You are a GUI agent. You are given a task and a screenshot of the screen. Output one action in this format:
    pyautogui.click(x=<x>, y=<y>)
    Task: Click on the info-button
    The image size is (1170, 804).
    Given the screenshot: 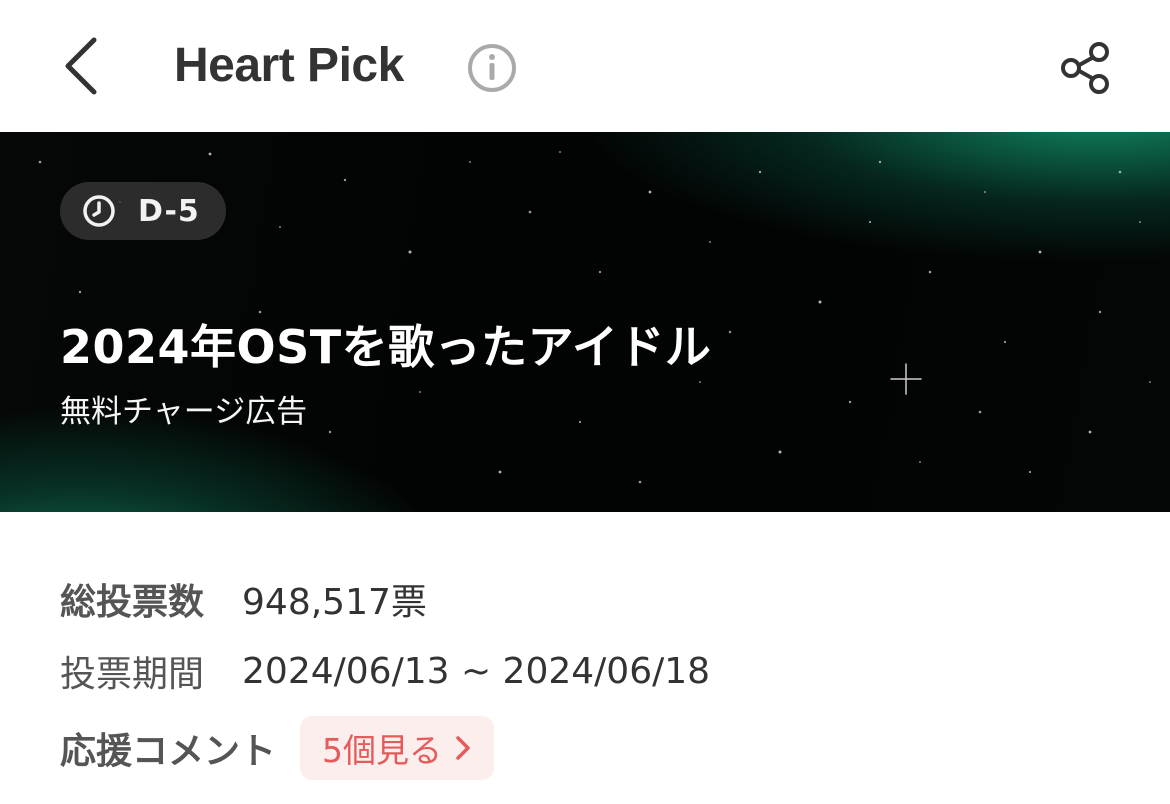 What is the action you would take?
    pyautogui.click(x=492, y=68)
    